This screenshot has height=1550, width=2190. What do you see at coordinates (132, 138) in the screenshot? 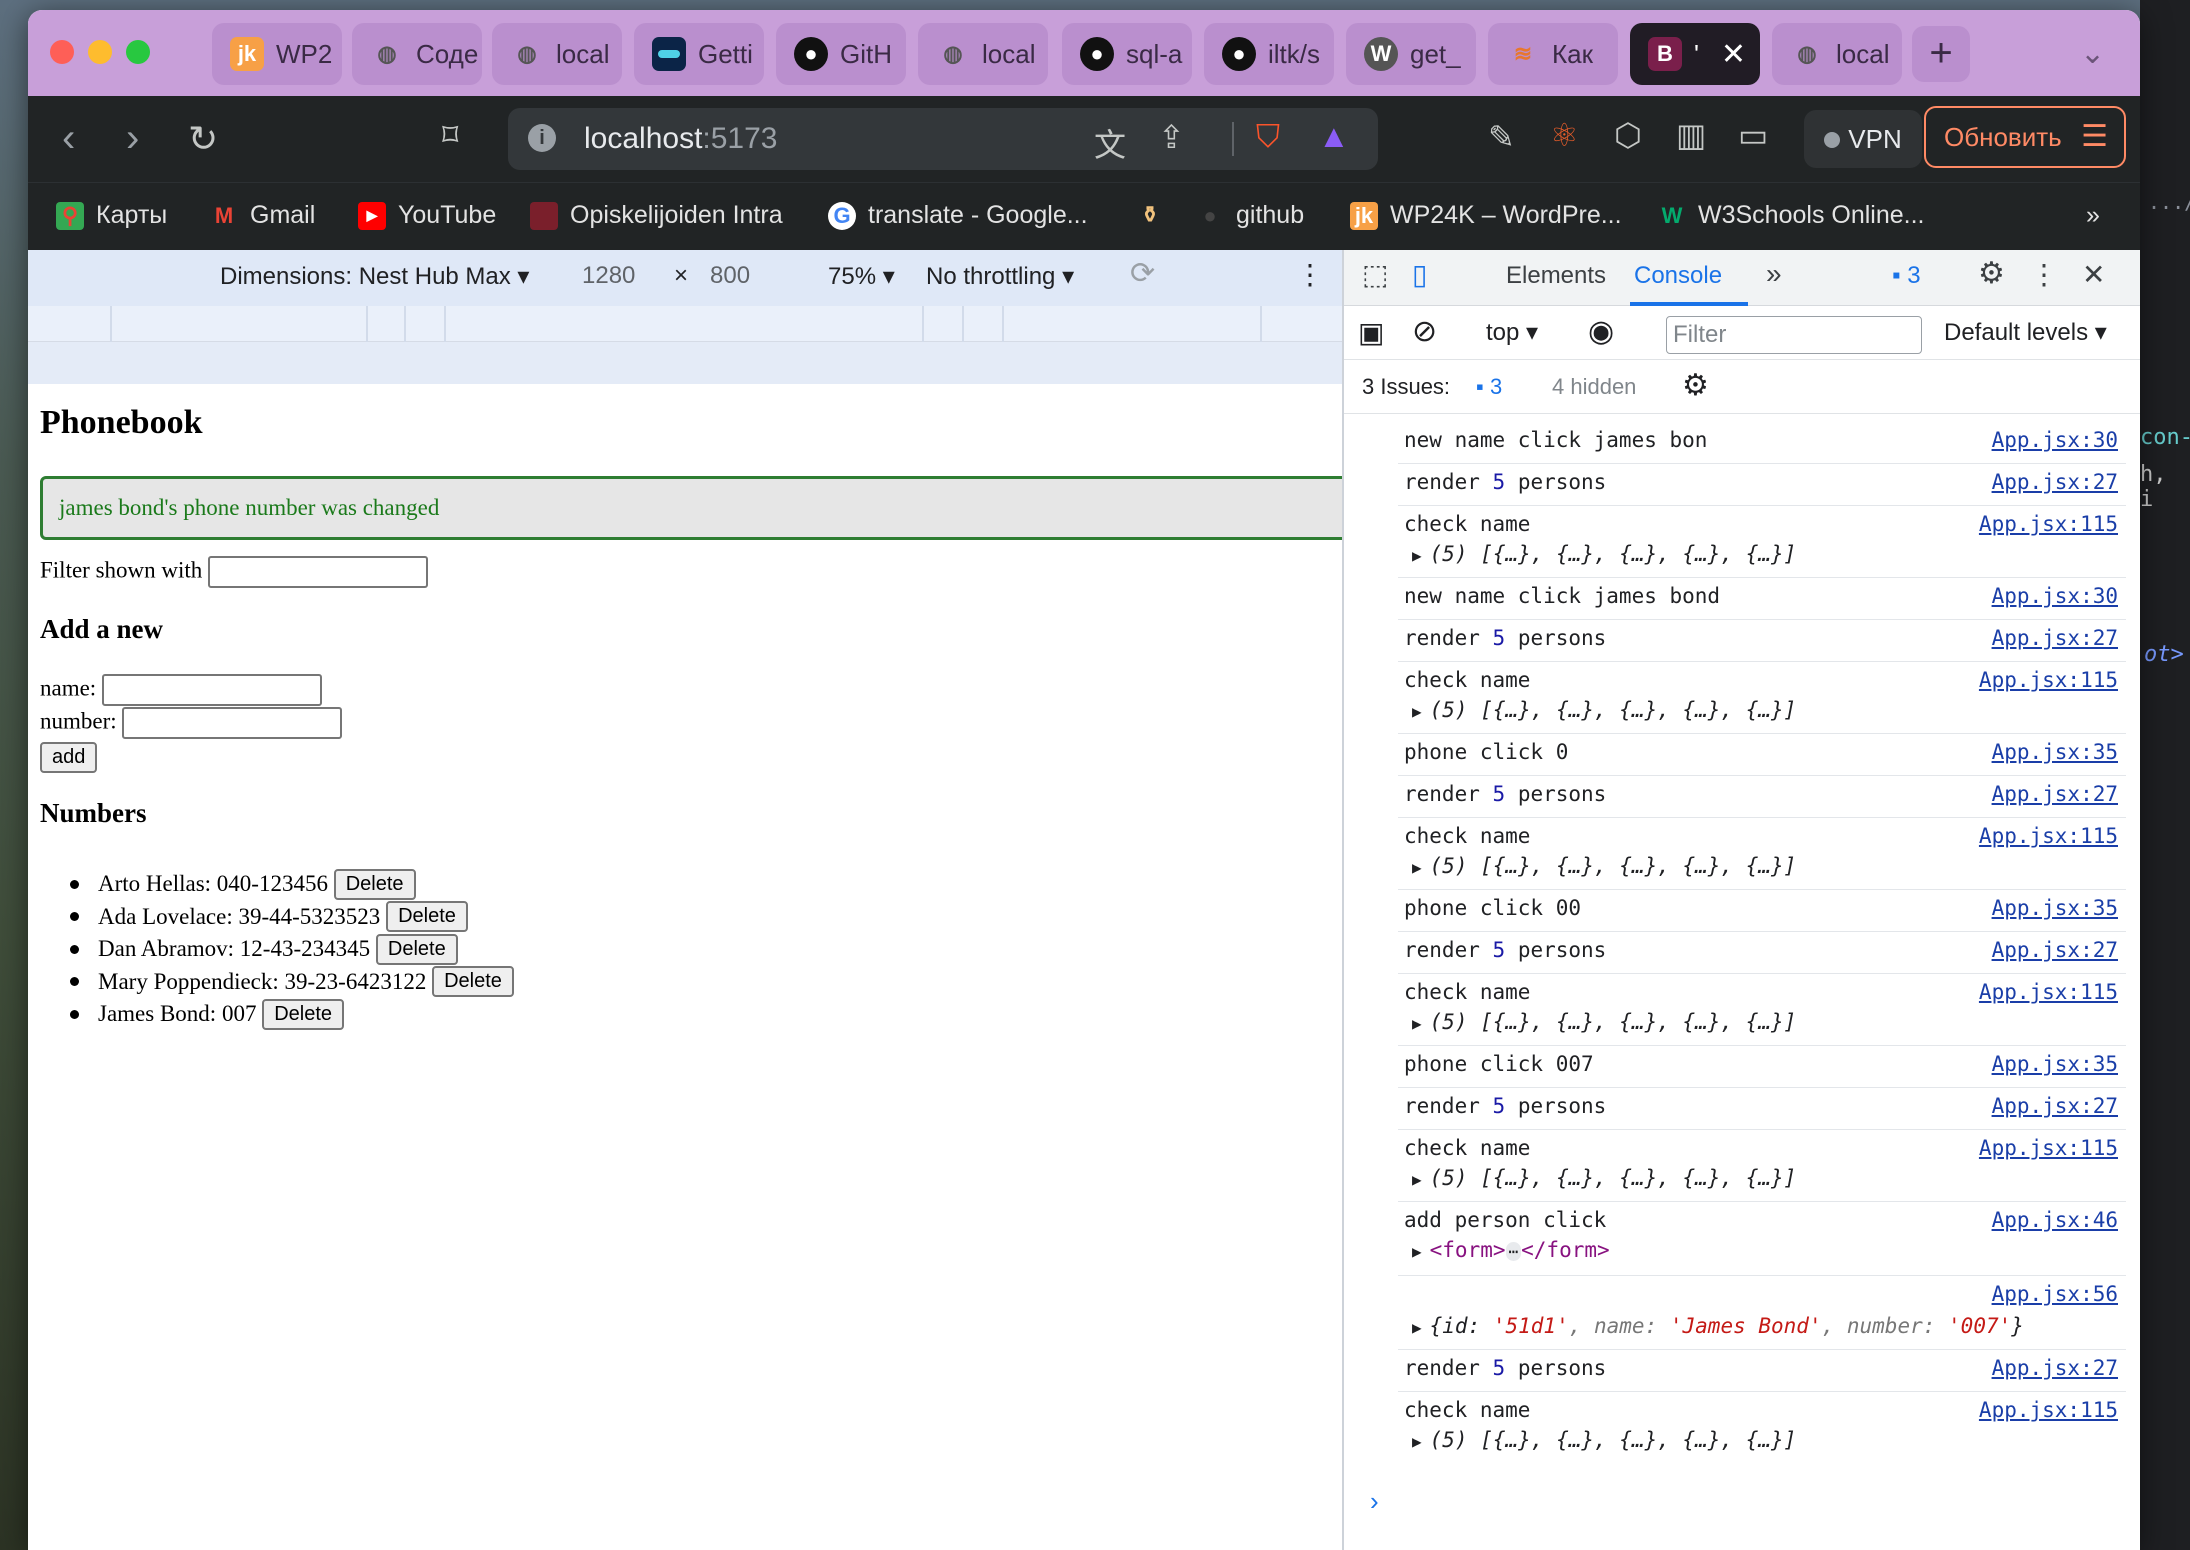
I see `forward-icon: ›` at bounding box center [132, 138].